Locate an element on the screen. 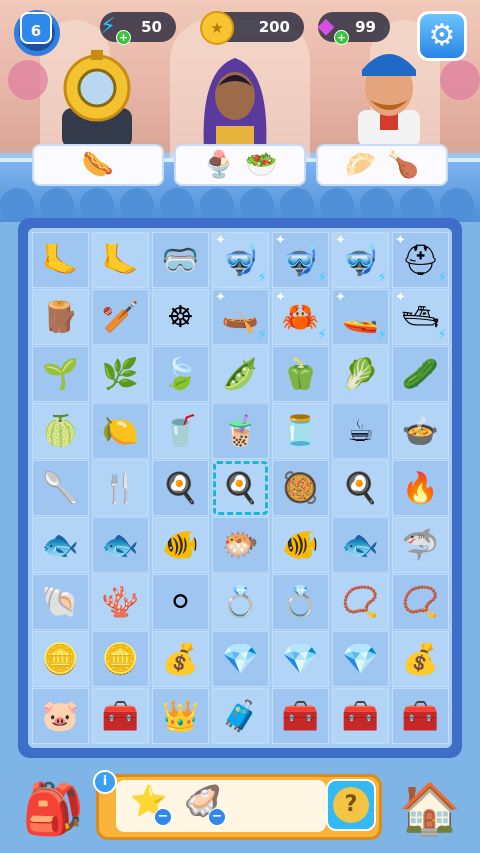  backpack-button: 🎒 is located at coordinates (53, 809).